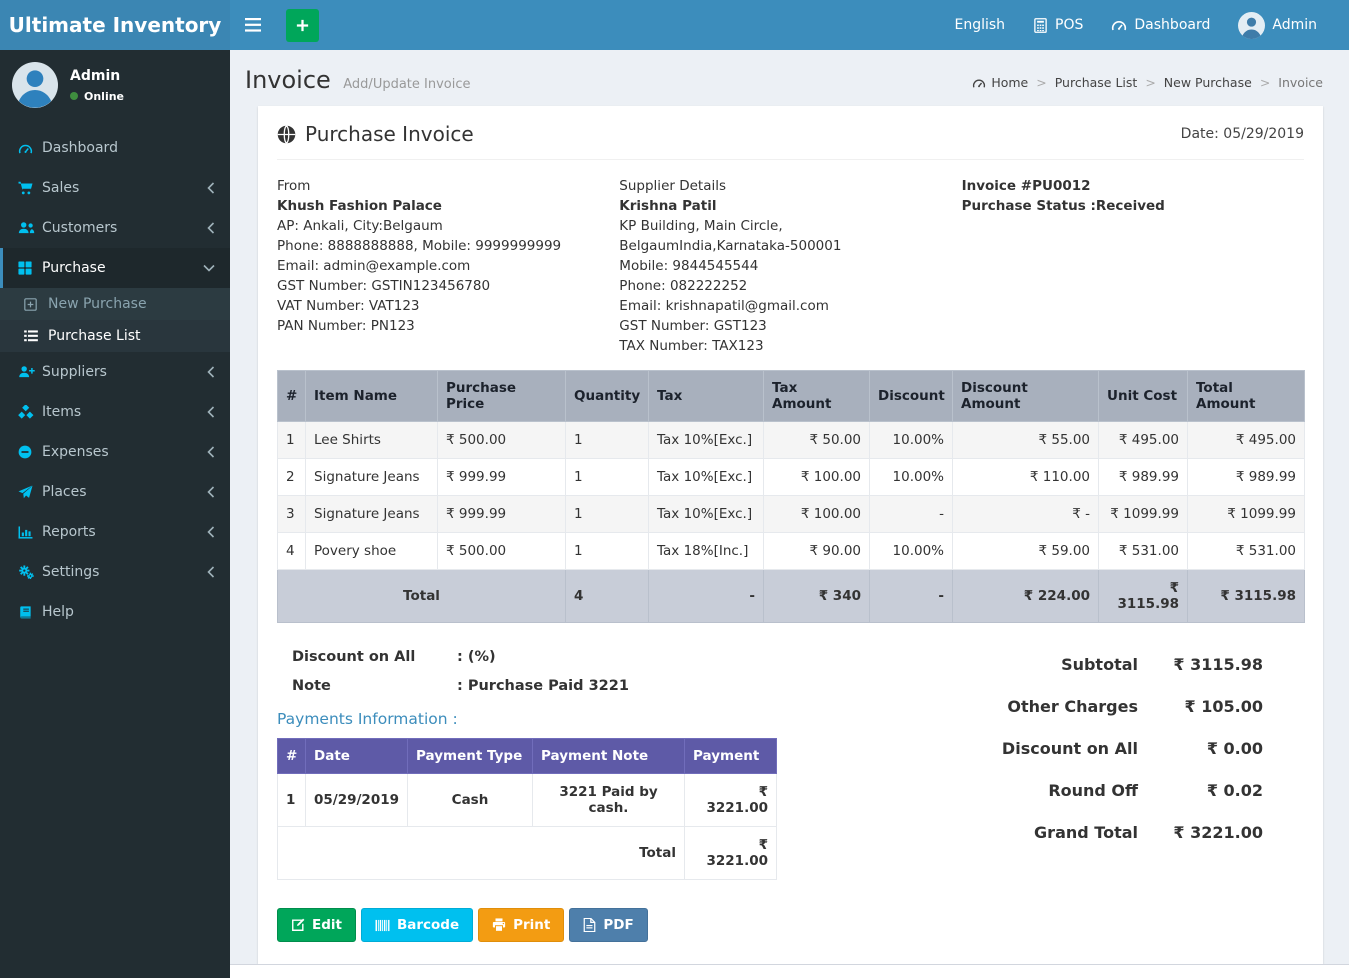 Image resolution: width=1349 pixels, height=978 pixels. What do you see at coordinates (298, 925) in the screenshot?
I see `edit-icon` at bounding box center [298, 925].